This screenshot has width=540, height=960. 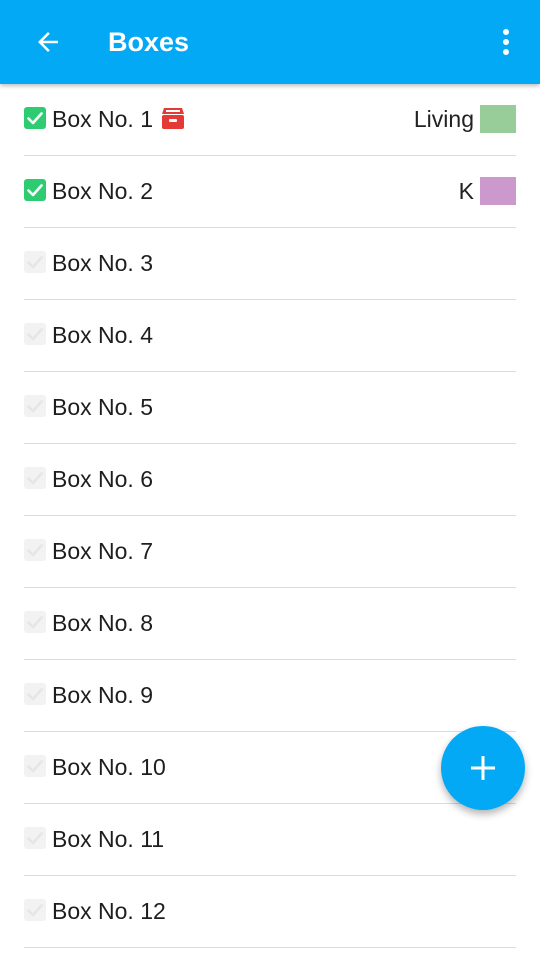 I want to click on box-row: Box No. 5, so click(x=270, y=408).